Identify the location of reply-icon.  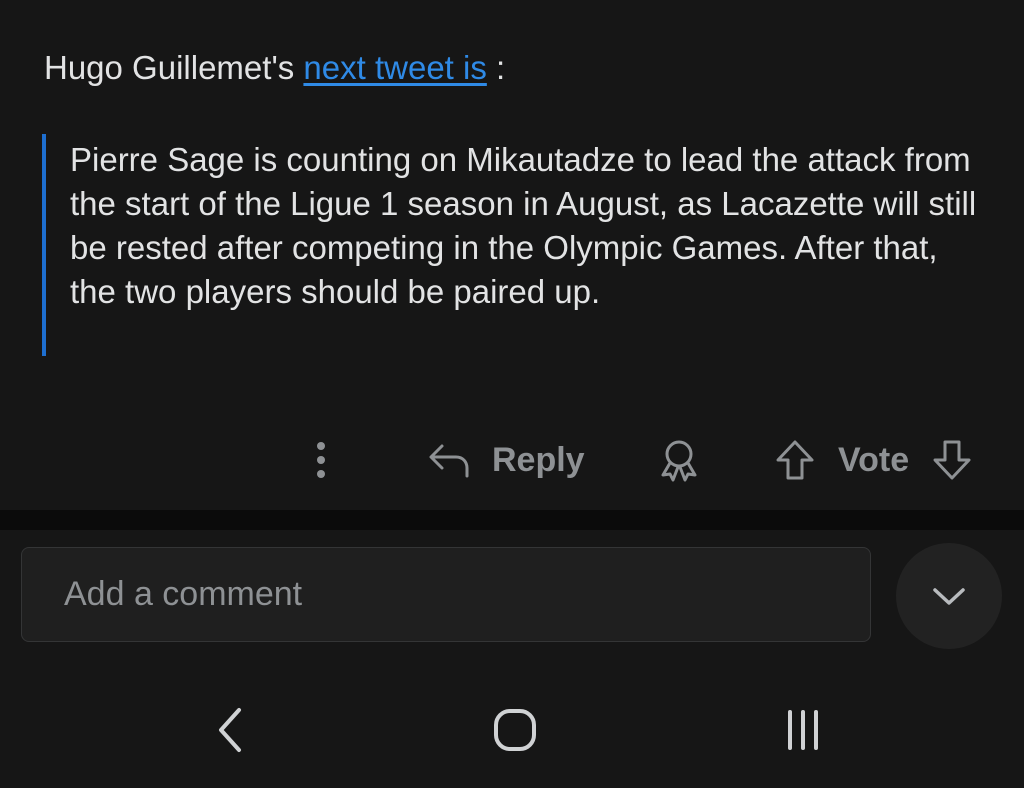
(449, 461).